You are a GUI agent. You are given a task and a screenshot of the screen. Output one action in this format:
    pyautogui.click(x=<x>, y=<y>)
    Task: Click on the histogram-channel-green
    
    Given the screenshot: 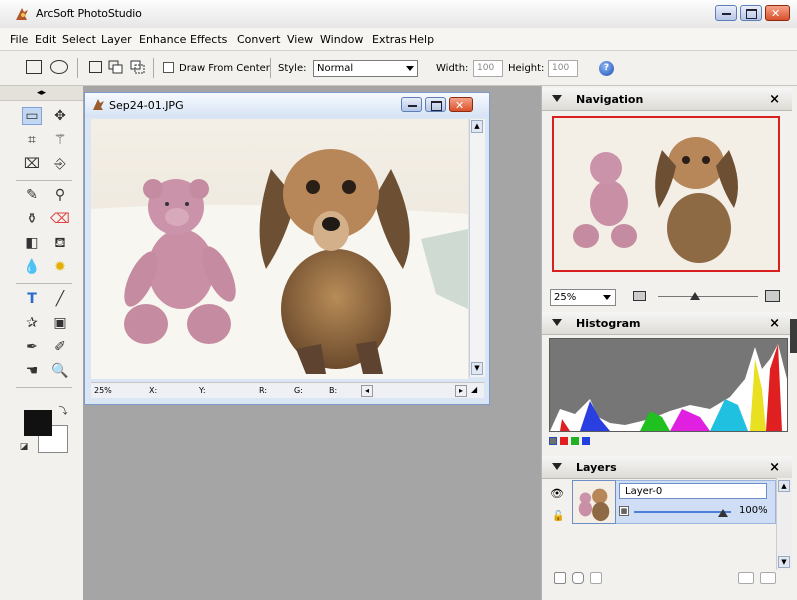 What is the action you would take?
    pyautogui.click(x=575, y=441)
    